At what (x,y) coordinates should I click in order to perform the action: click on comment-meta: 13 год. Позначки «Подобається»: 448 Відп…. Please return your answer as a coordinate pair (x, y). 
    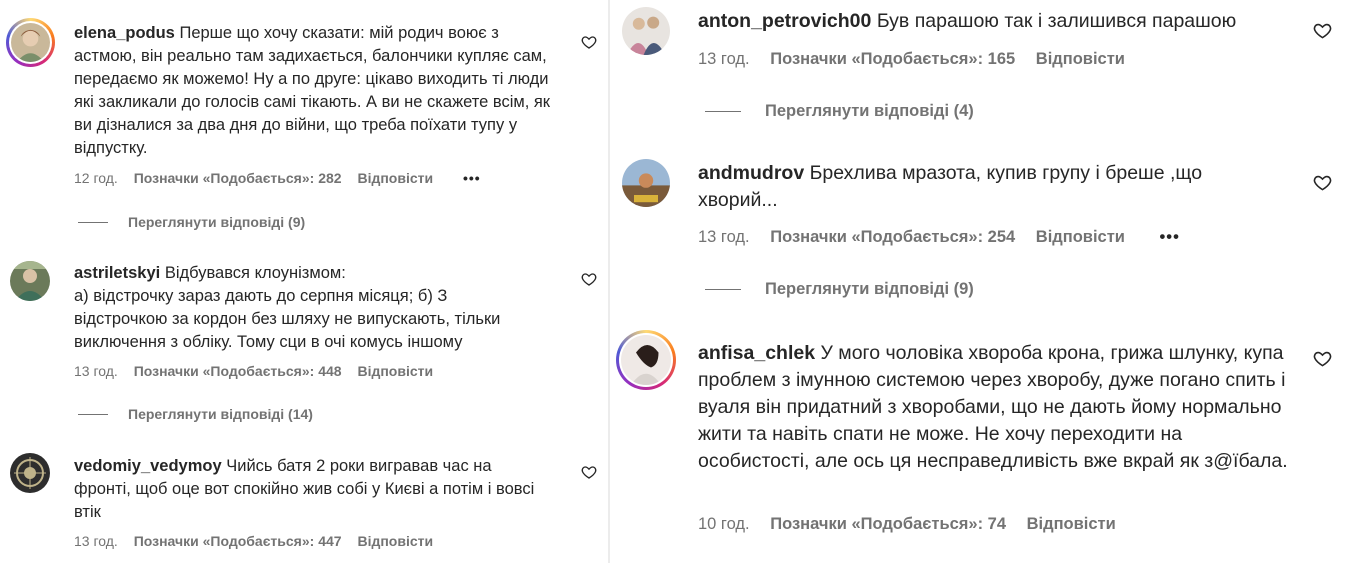
    Looking at the image, I should click on (259, 371).